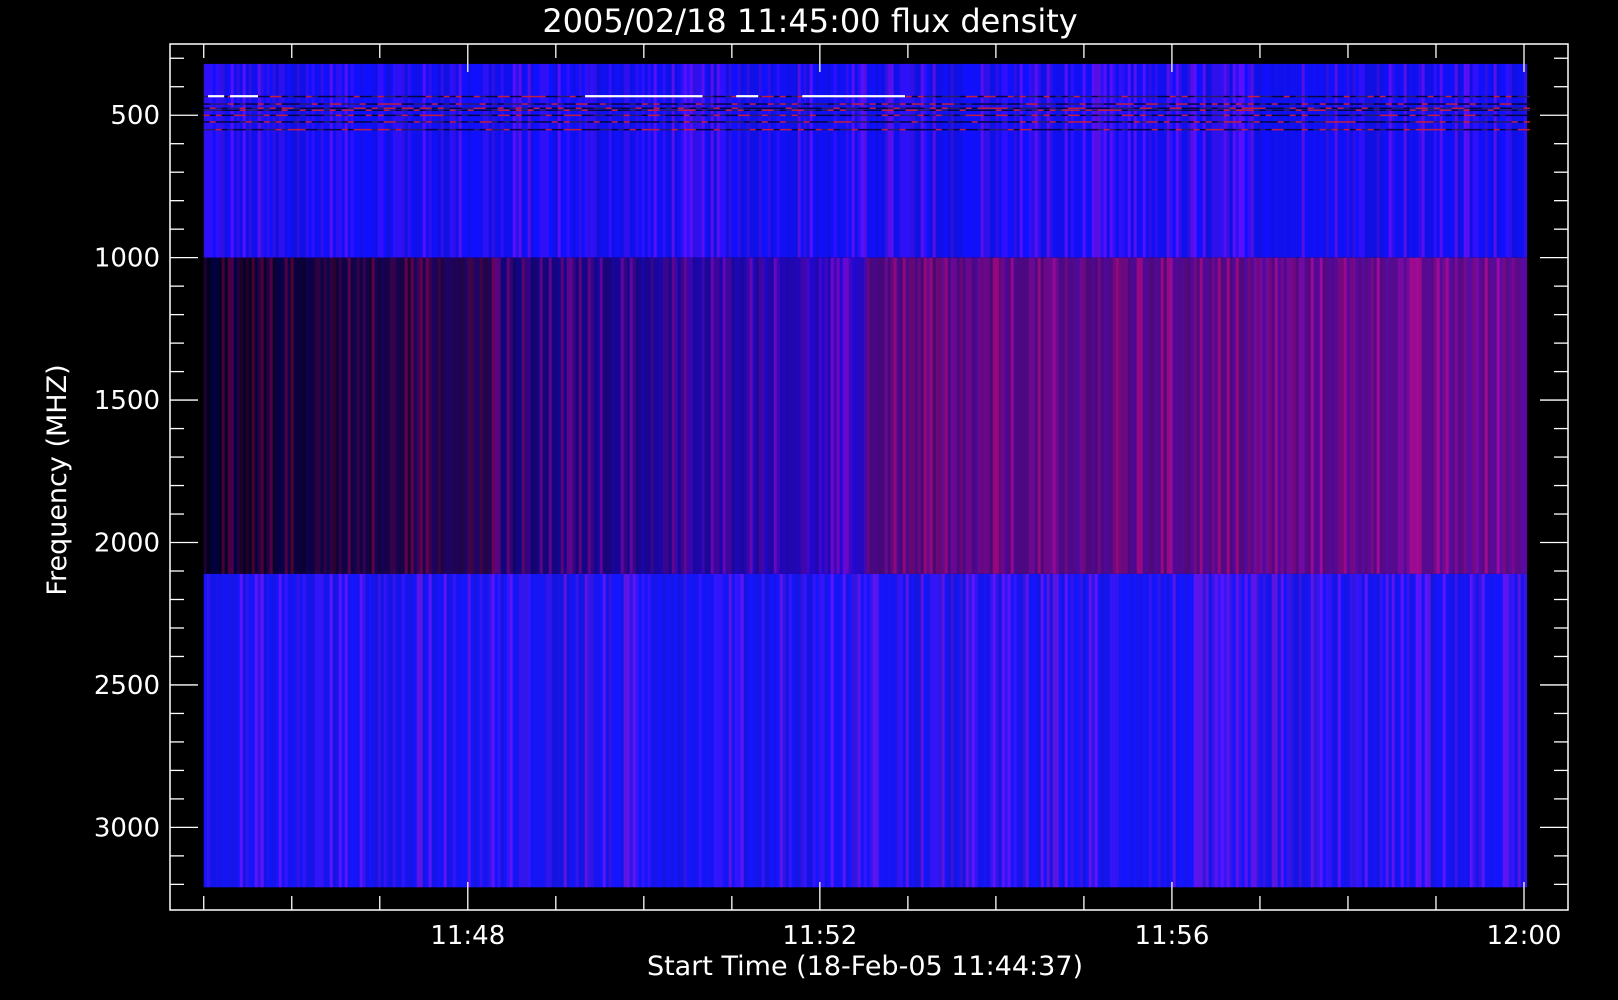 This screenshot has width=1618, height=1000. I want to click on y-tick-label: 3000, so click(127, 828).